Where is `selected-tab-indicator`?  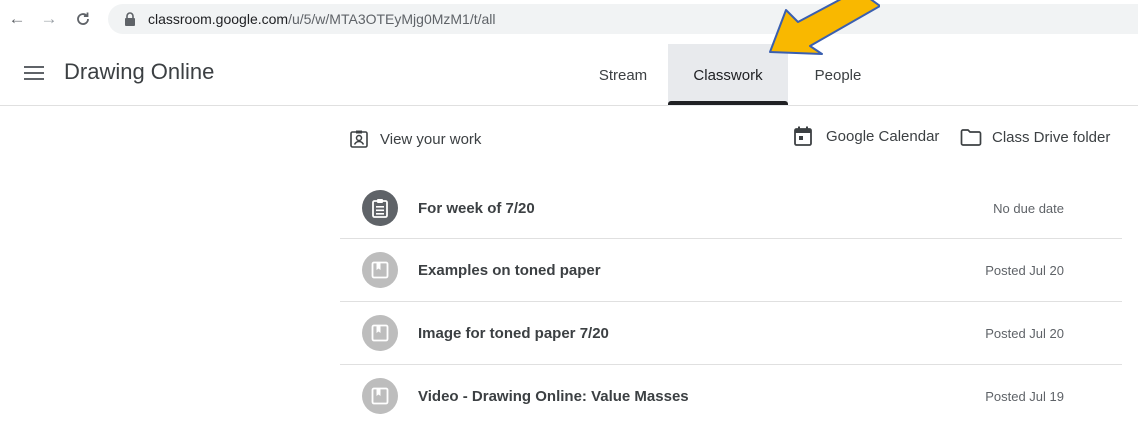
selected-tab-indicator is located at coordinates (728, 103).